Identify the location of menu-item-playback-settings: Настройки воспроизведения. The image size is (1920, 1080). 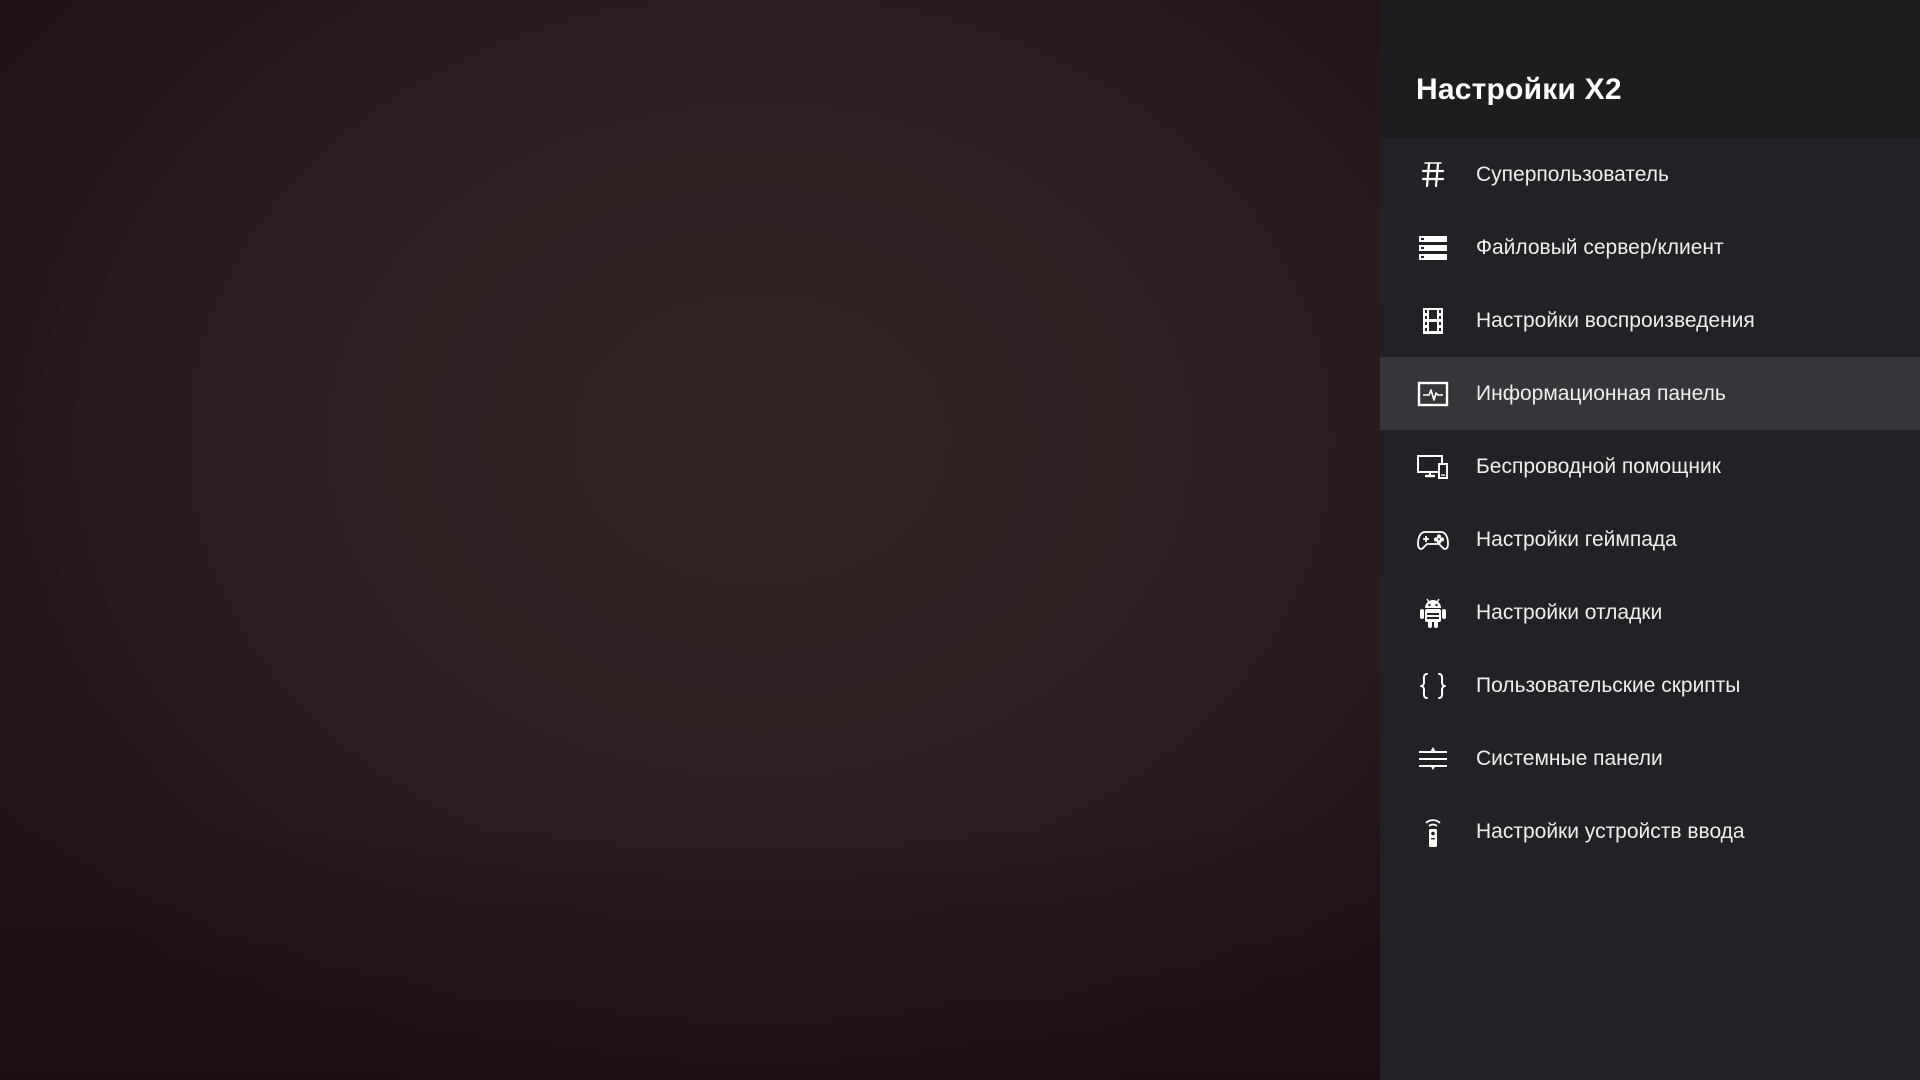
(1650, 320).